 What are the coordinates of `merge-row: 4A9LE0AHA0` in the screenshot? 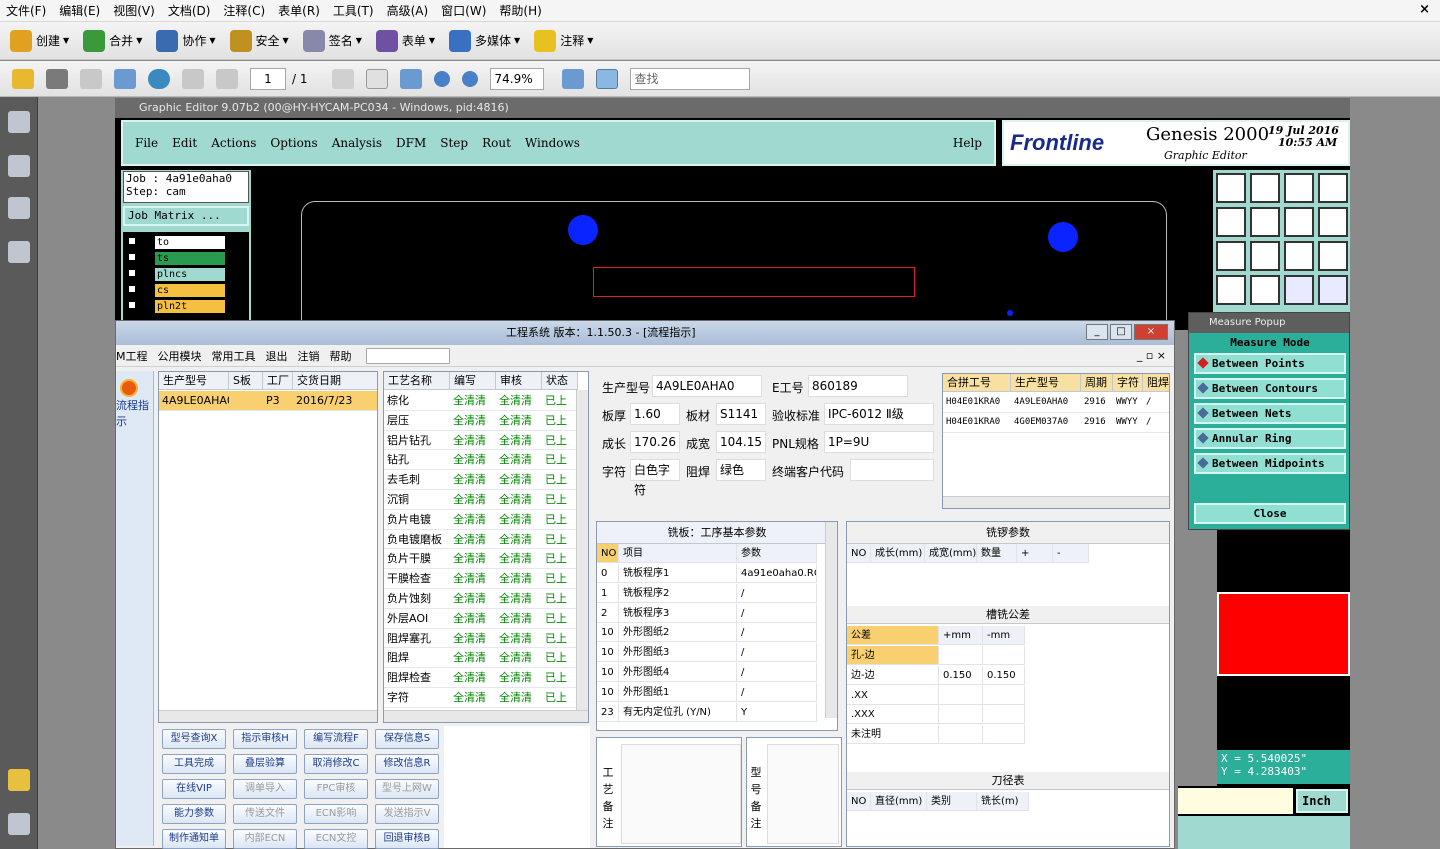 It's located at (1046, 403).